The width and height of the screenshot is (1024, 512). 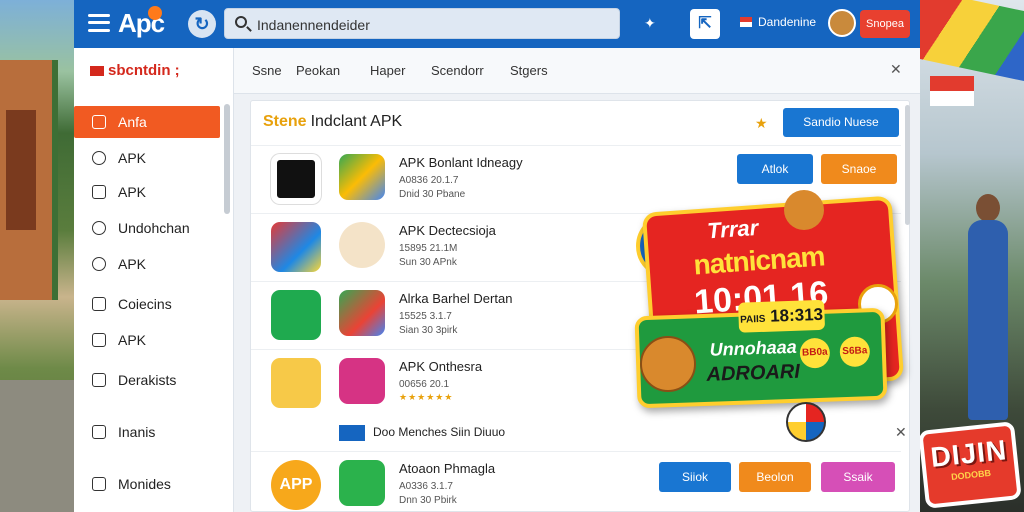 What do you see at coordinates (907, 165) in the screenshot?
I see `panel-scrollbar` at bounding box center [907, 165].